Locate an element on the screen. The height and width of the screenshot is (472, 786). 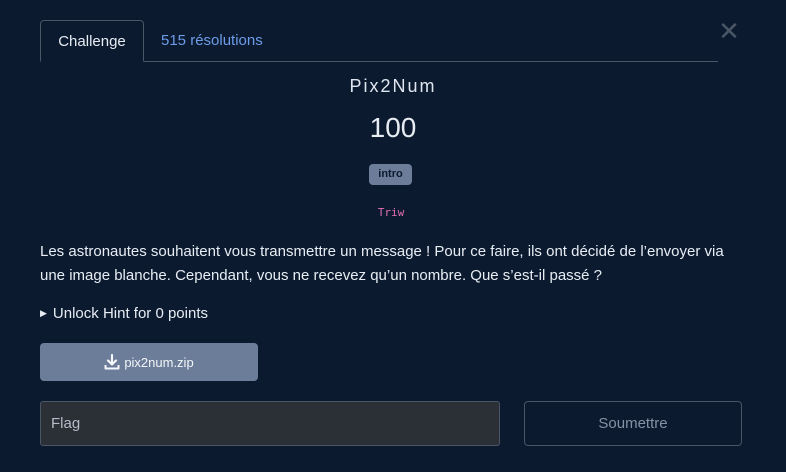
flag-input is located at coordinates (270, 423).